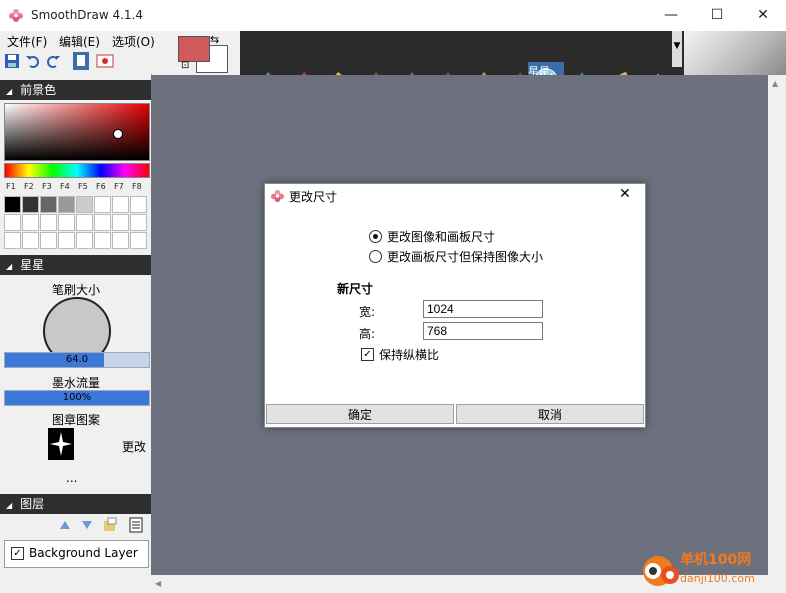 The image size is (786, 593). Describe the element at coordinates (77, 170) in the screenshot. I see `hue-slider` at that location.